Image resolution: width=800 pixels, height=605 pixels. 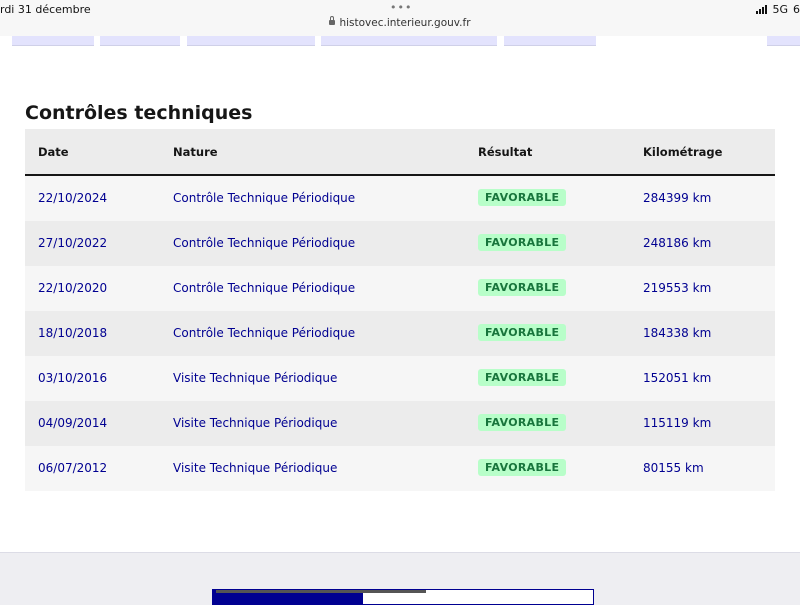 I want to click on status-indicators: 5G 6, so click(x=778, y=9).